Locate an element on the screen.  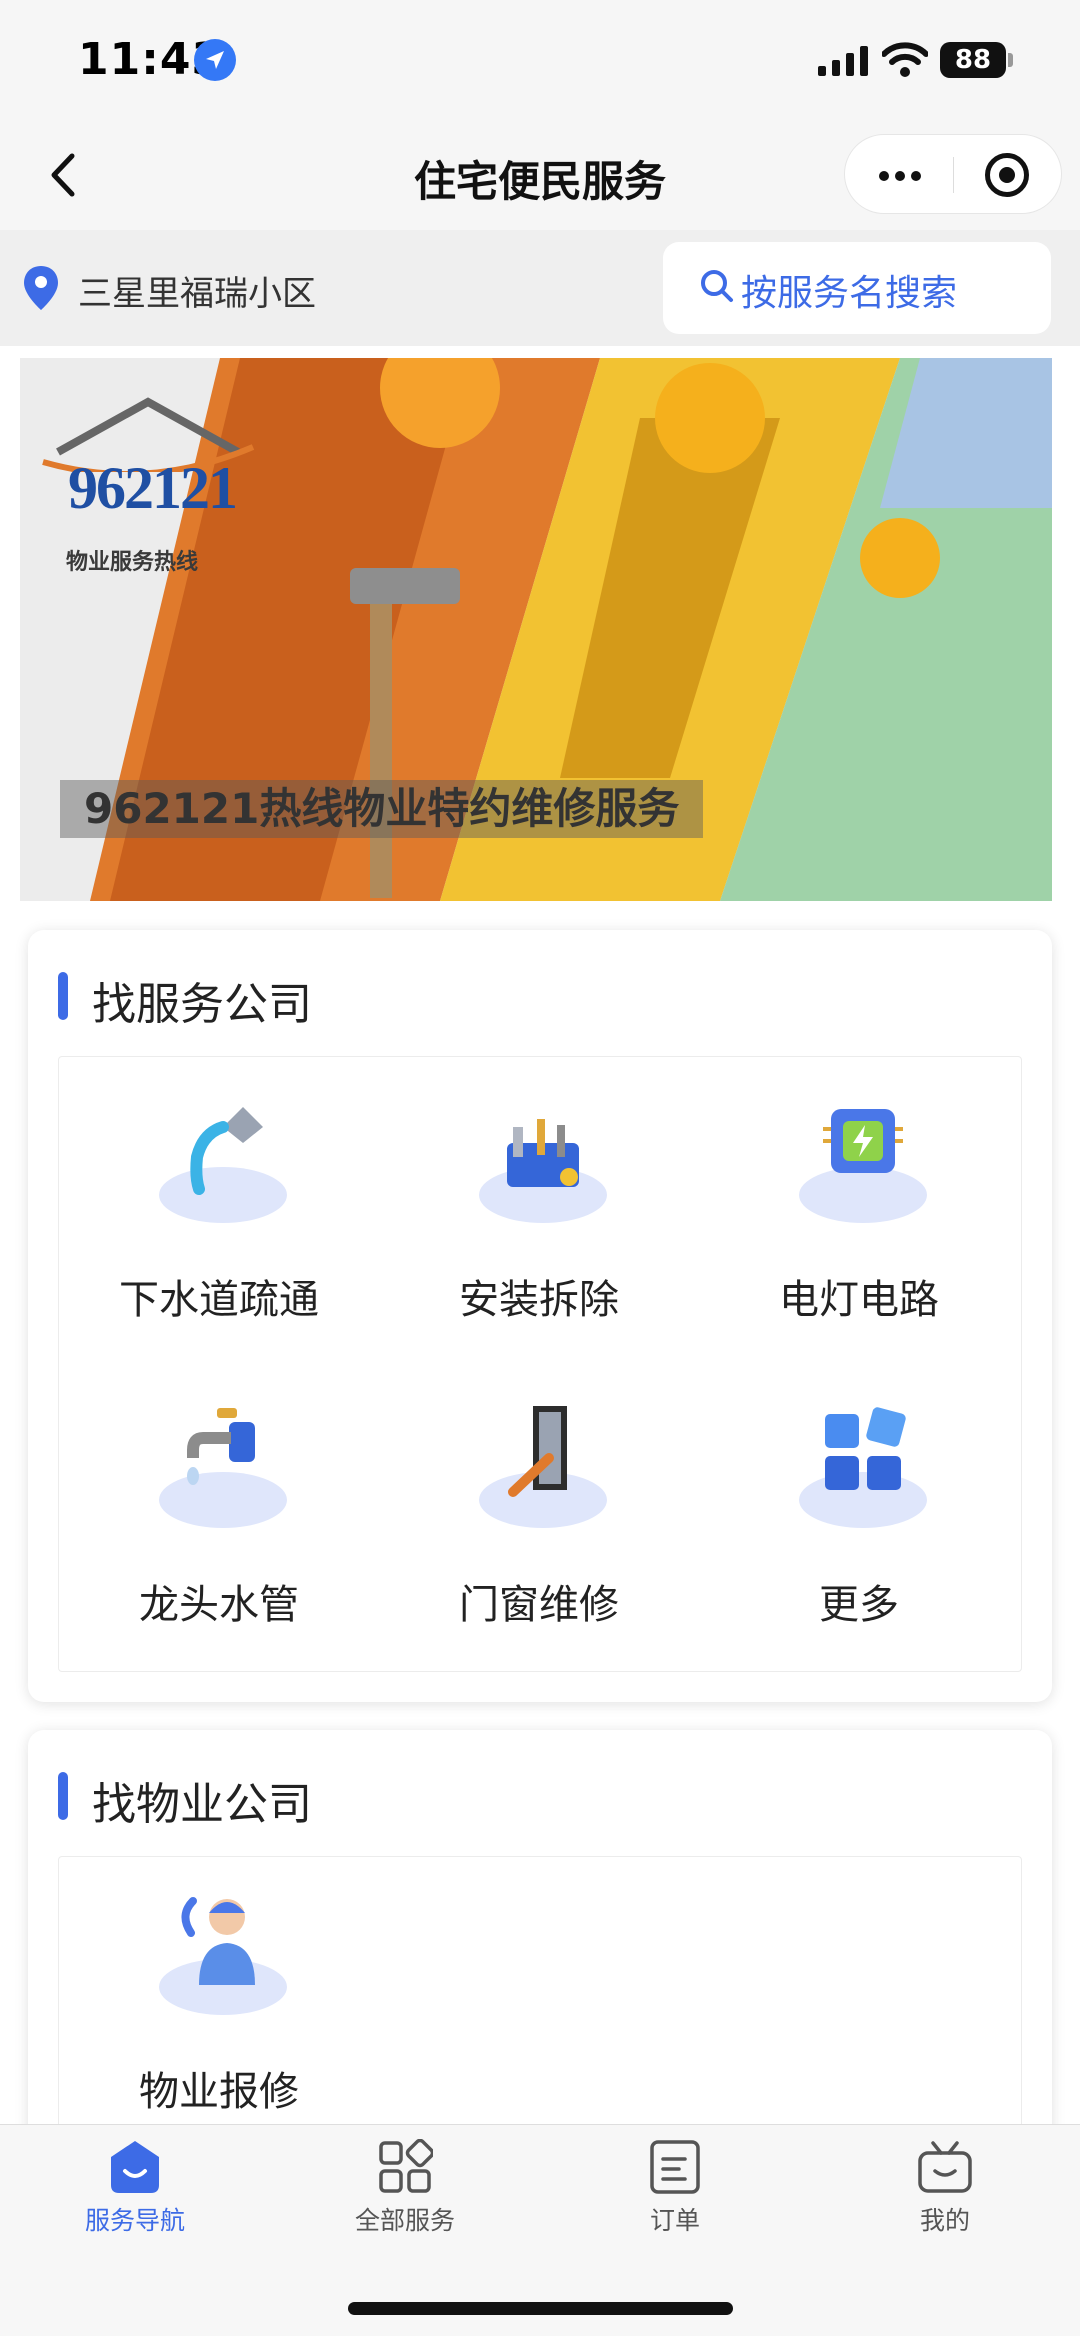
service-property-repair: 物业报修 is located at coordinates (219, 1999).